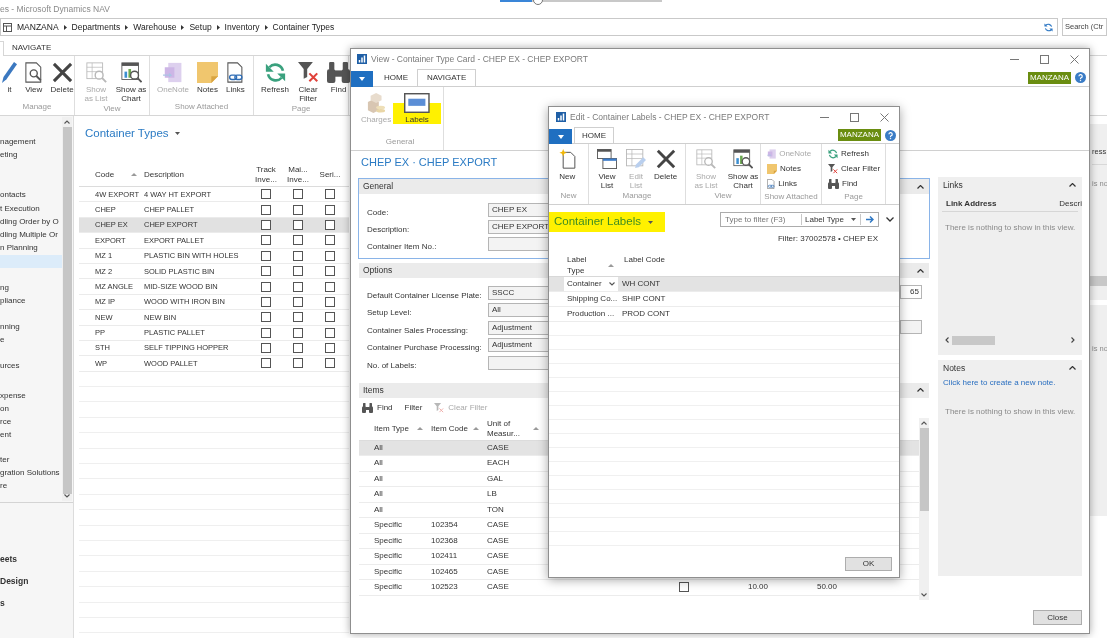 This screenshot has height=638, width=1107. What do you see at coordinates (518, 226) in the screenshot?
I see `text-field: CHEP EXPORT` at bounding box center [518, 226].